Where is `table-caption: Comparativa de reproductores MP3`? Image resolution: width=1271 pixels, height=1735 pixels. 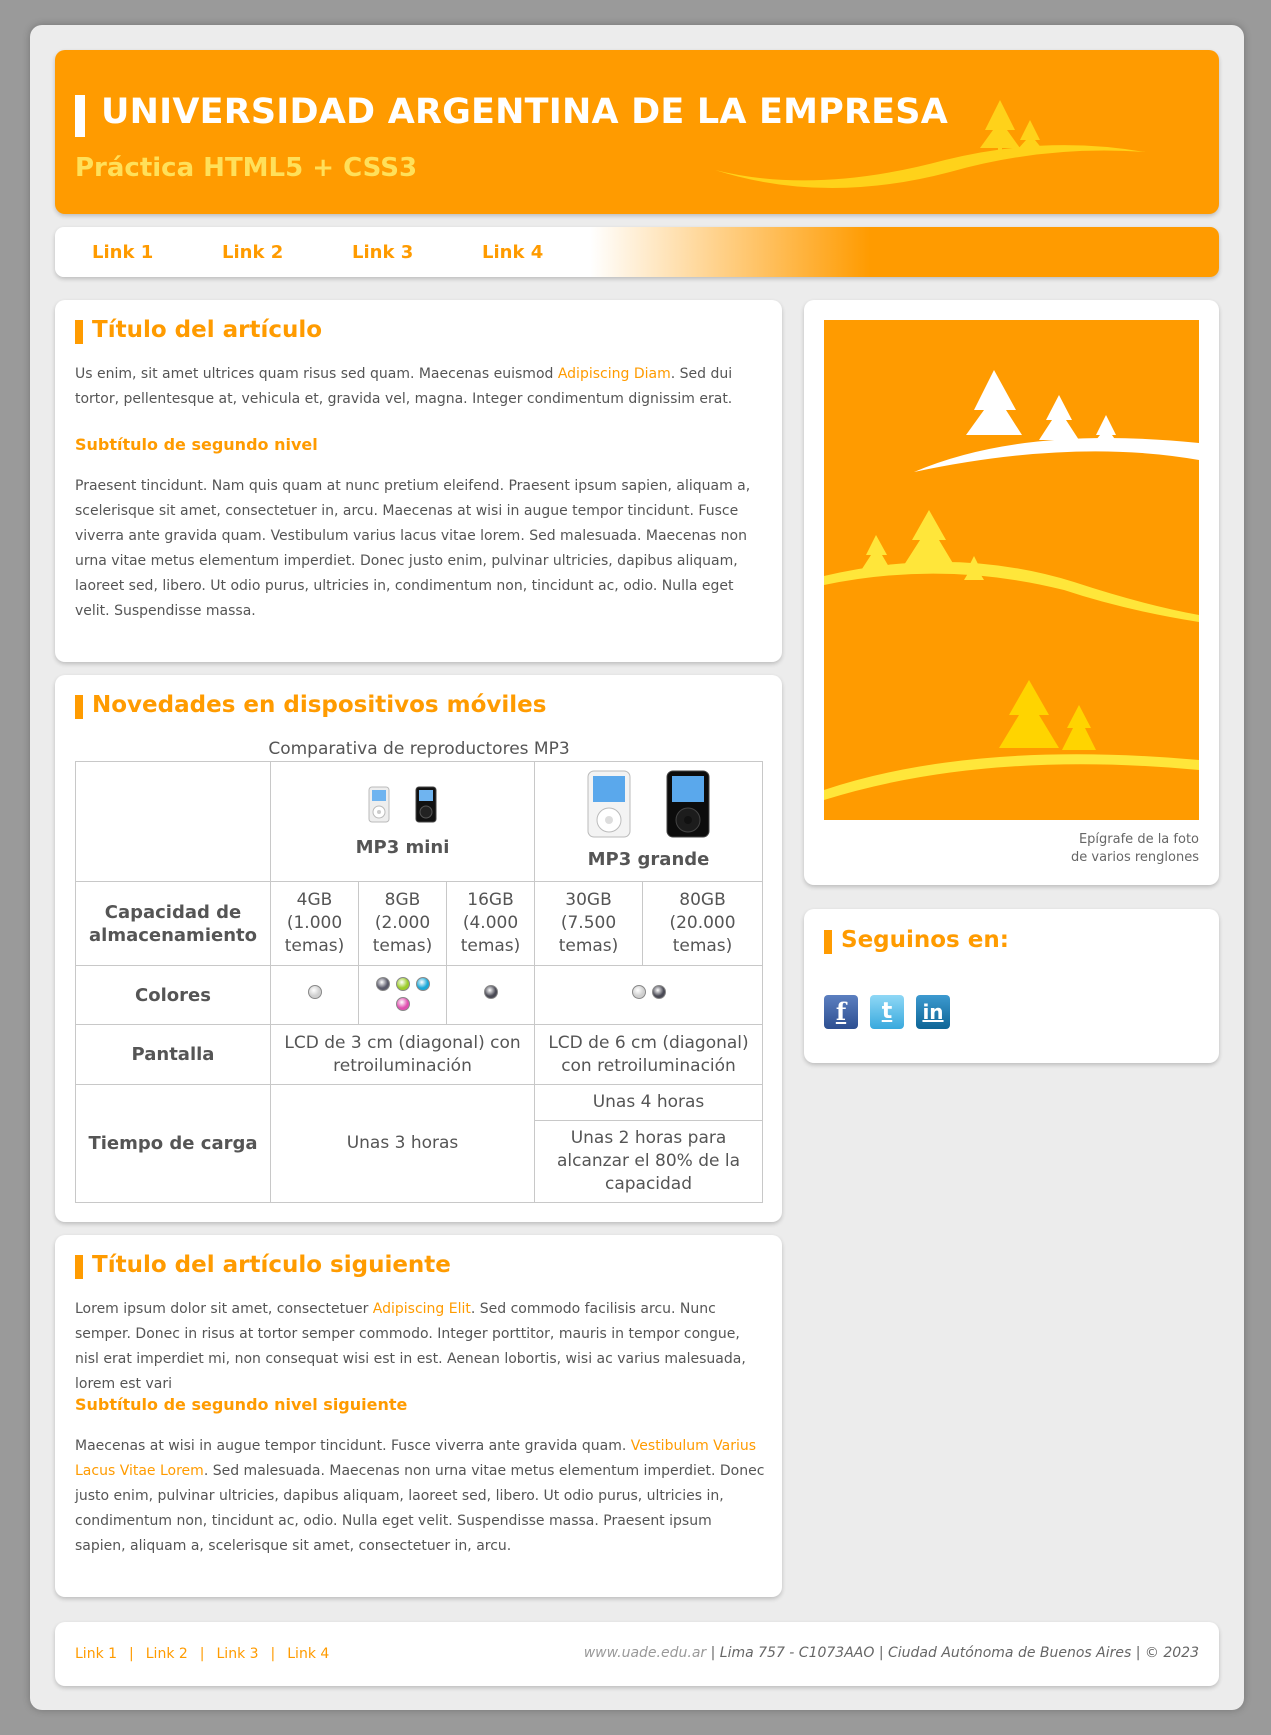
table-caption: Comparativa de reproductores MP3 is located at coordinates (419, 749).